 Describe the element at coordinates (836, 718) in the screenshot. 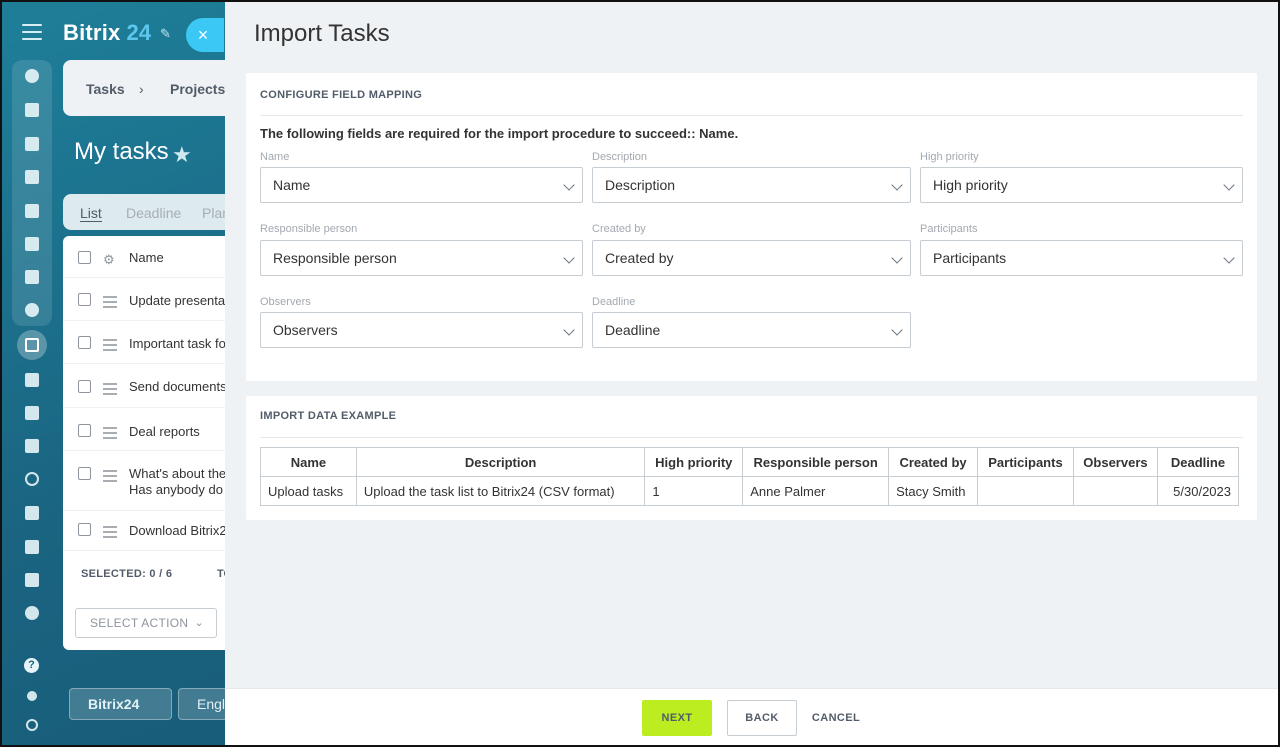

I see `cancel-button: CANCEL` at that location.